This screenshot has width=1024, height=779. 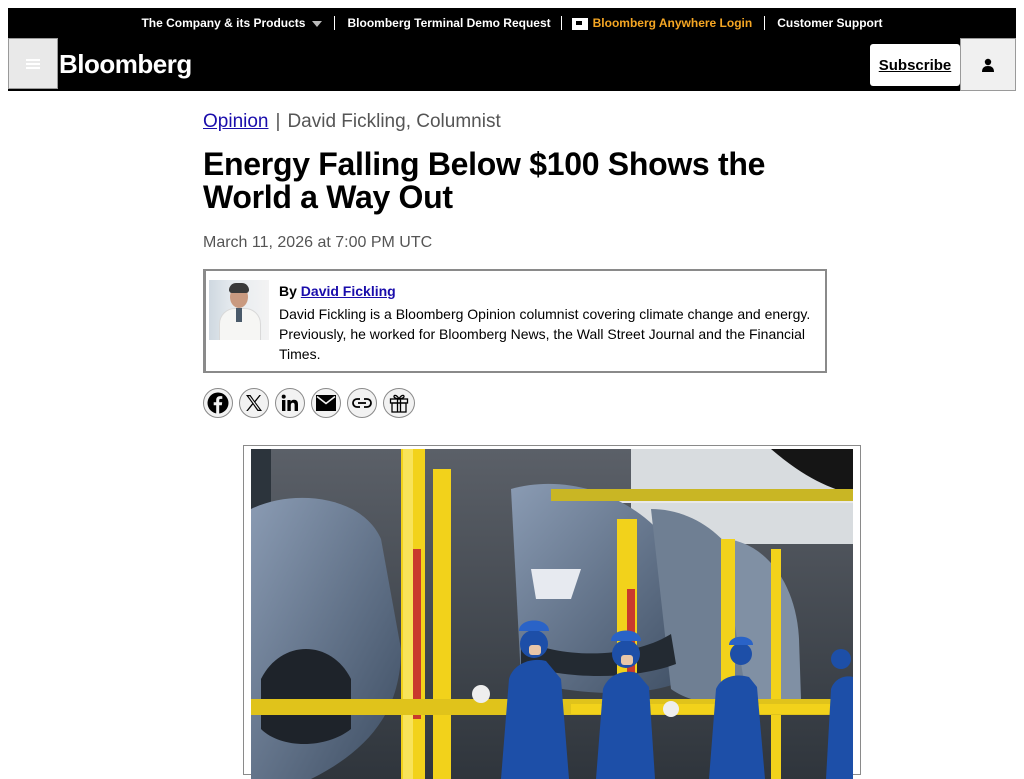 I want to click on copy-link-button, so click(x=362, y=403).